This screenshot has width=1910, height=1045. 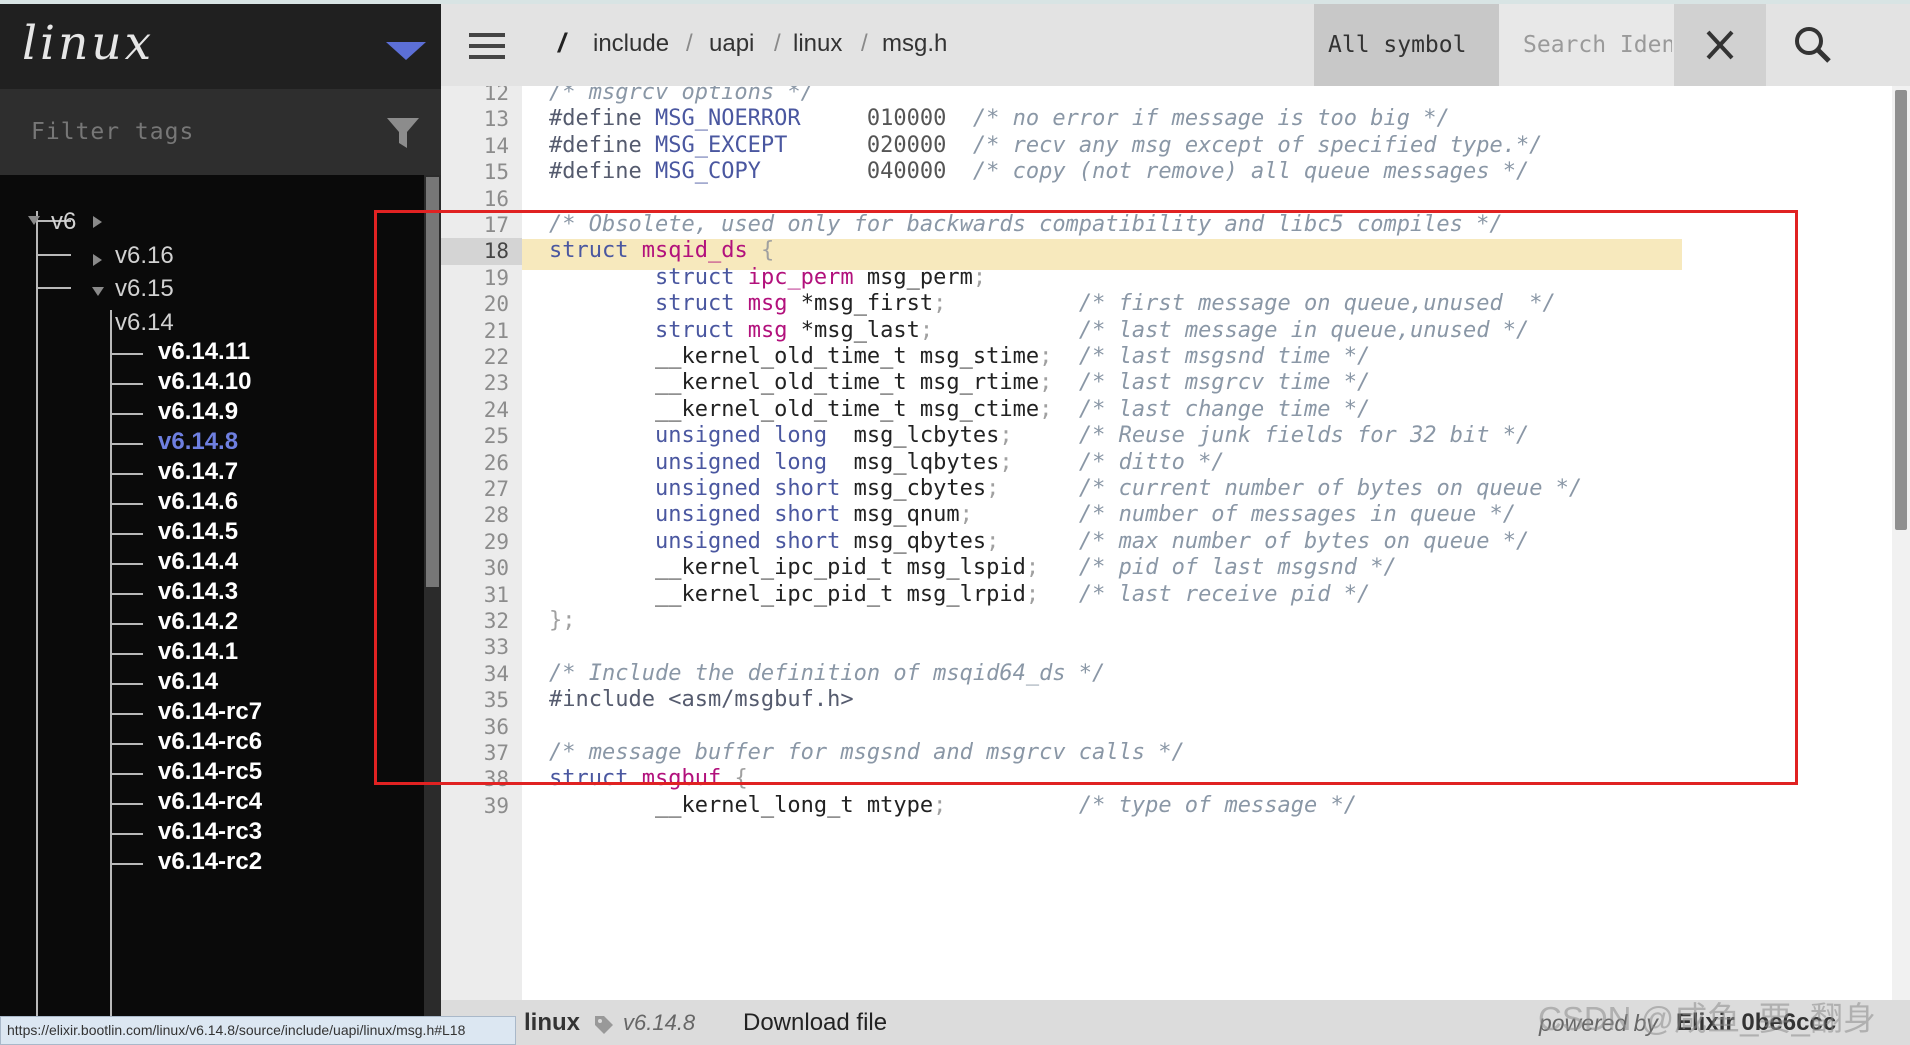 I want to click on tree-tag-v6-14-3: v6.14.3, so click(x=198, y=592).